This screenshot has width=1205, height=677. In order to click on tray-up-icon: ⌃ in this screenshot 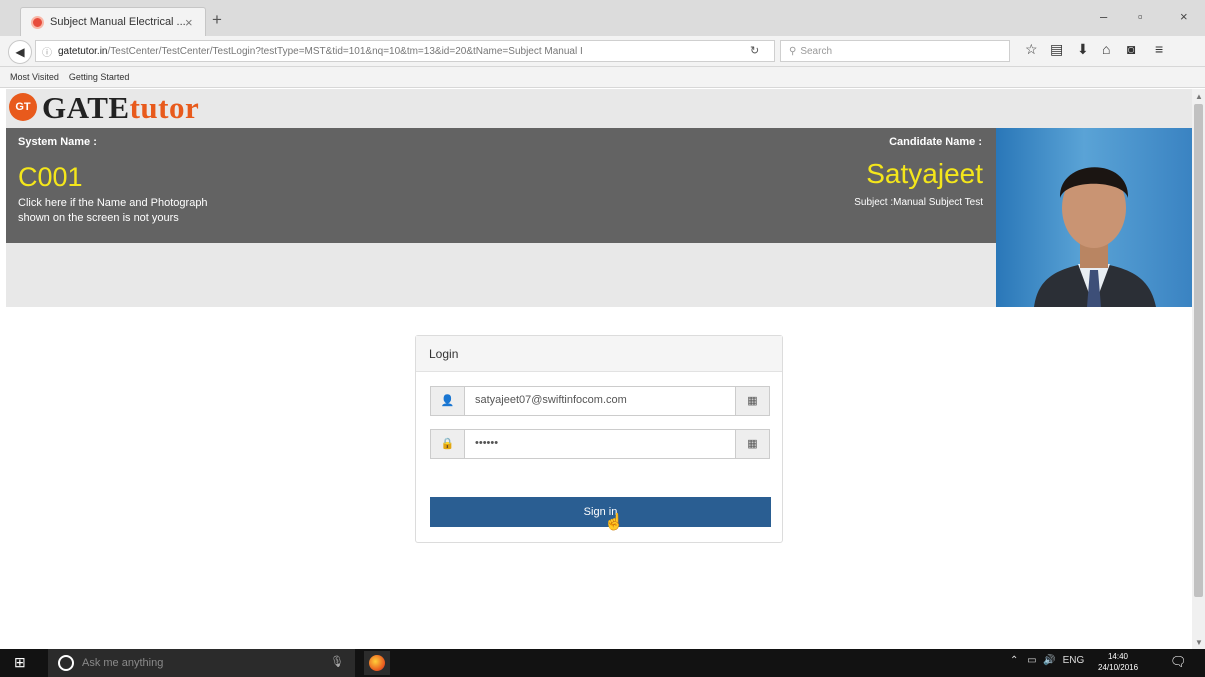, I will do `click(1014, 660)`.